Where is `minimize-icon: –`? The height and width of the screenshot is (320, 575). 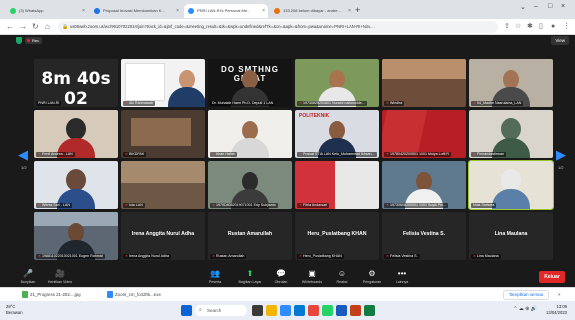
minimize-icon: – is located at coordinates (536, 6).